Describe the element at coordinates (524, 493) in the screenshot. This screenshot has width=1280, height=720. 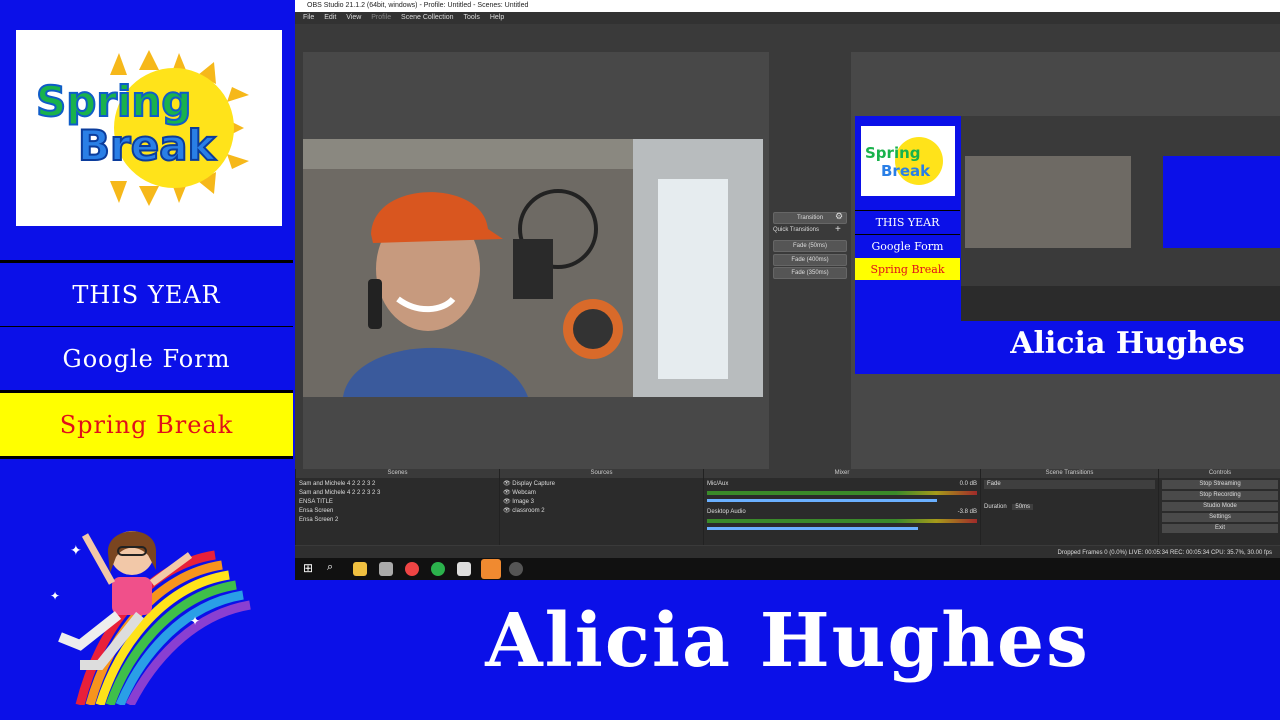
I see `source-label: Webcam` at that location.